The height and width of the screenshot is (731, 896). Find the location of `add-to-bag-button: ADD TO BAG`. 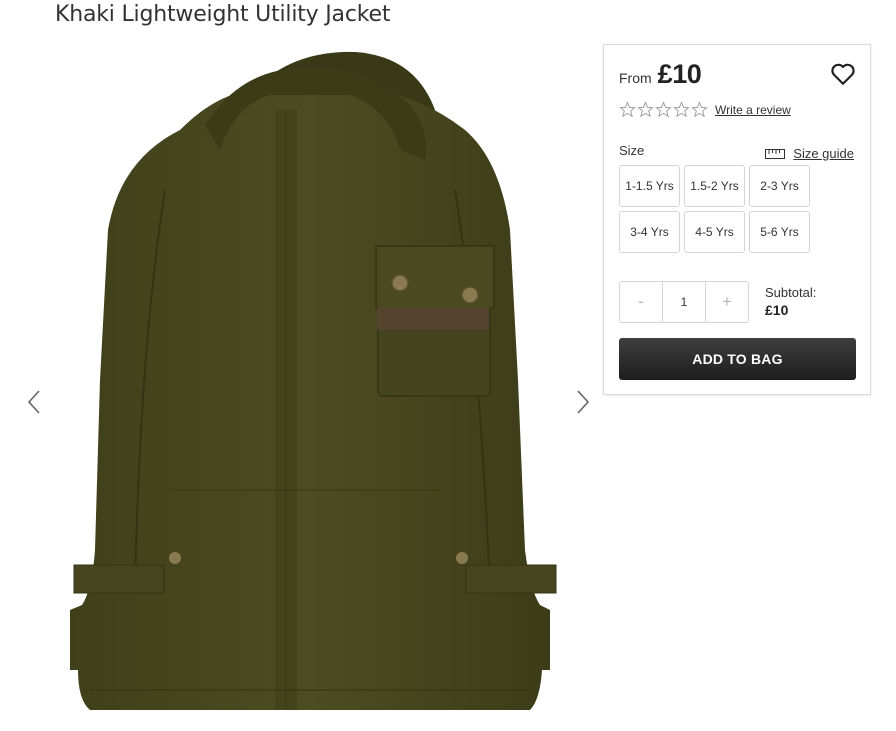

add-to-bag-button: ADD TO BAG is located at coordinates (737, 359).